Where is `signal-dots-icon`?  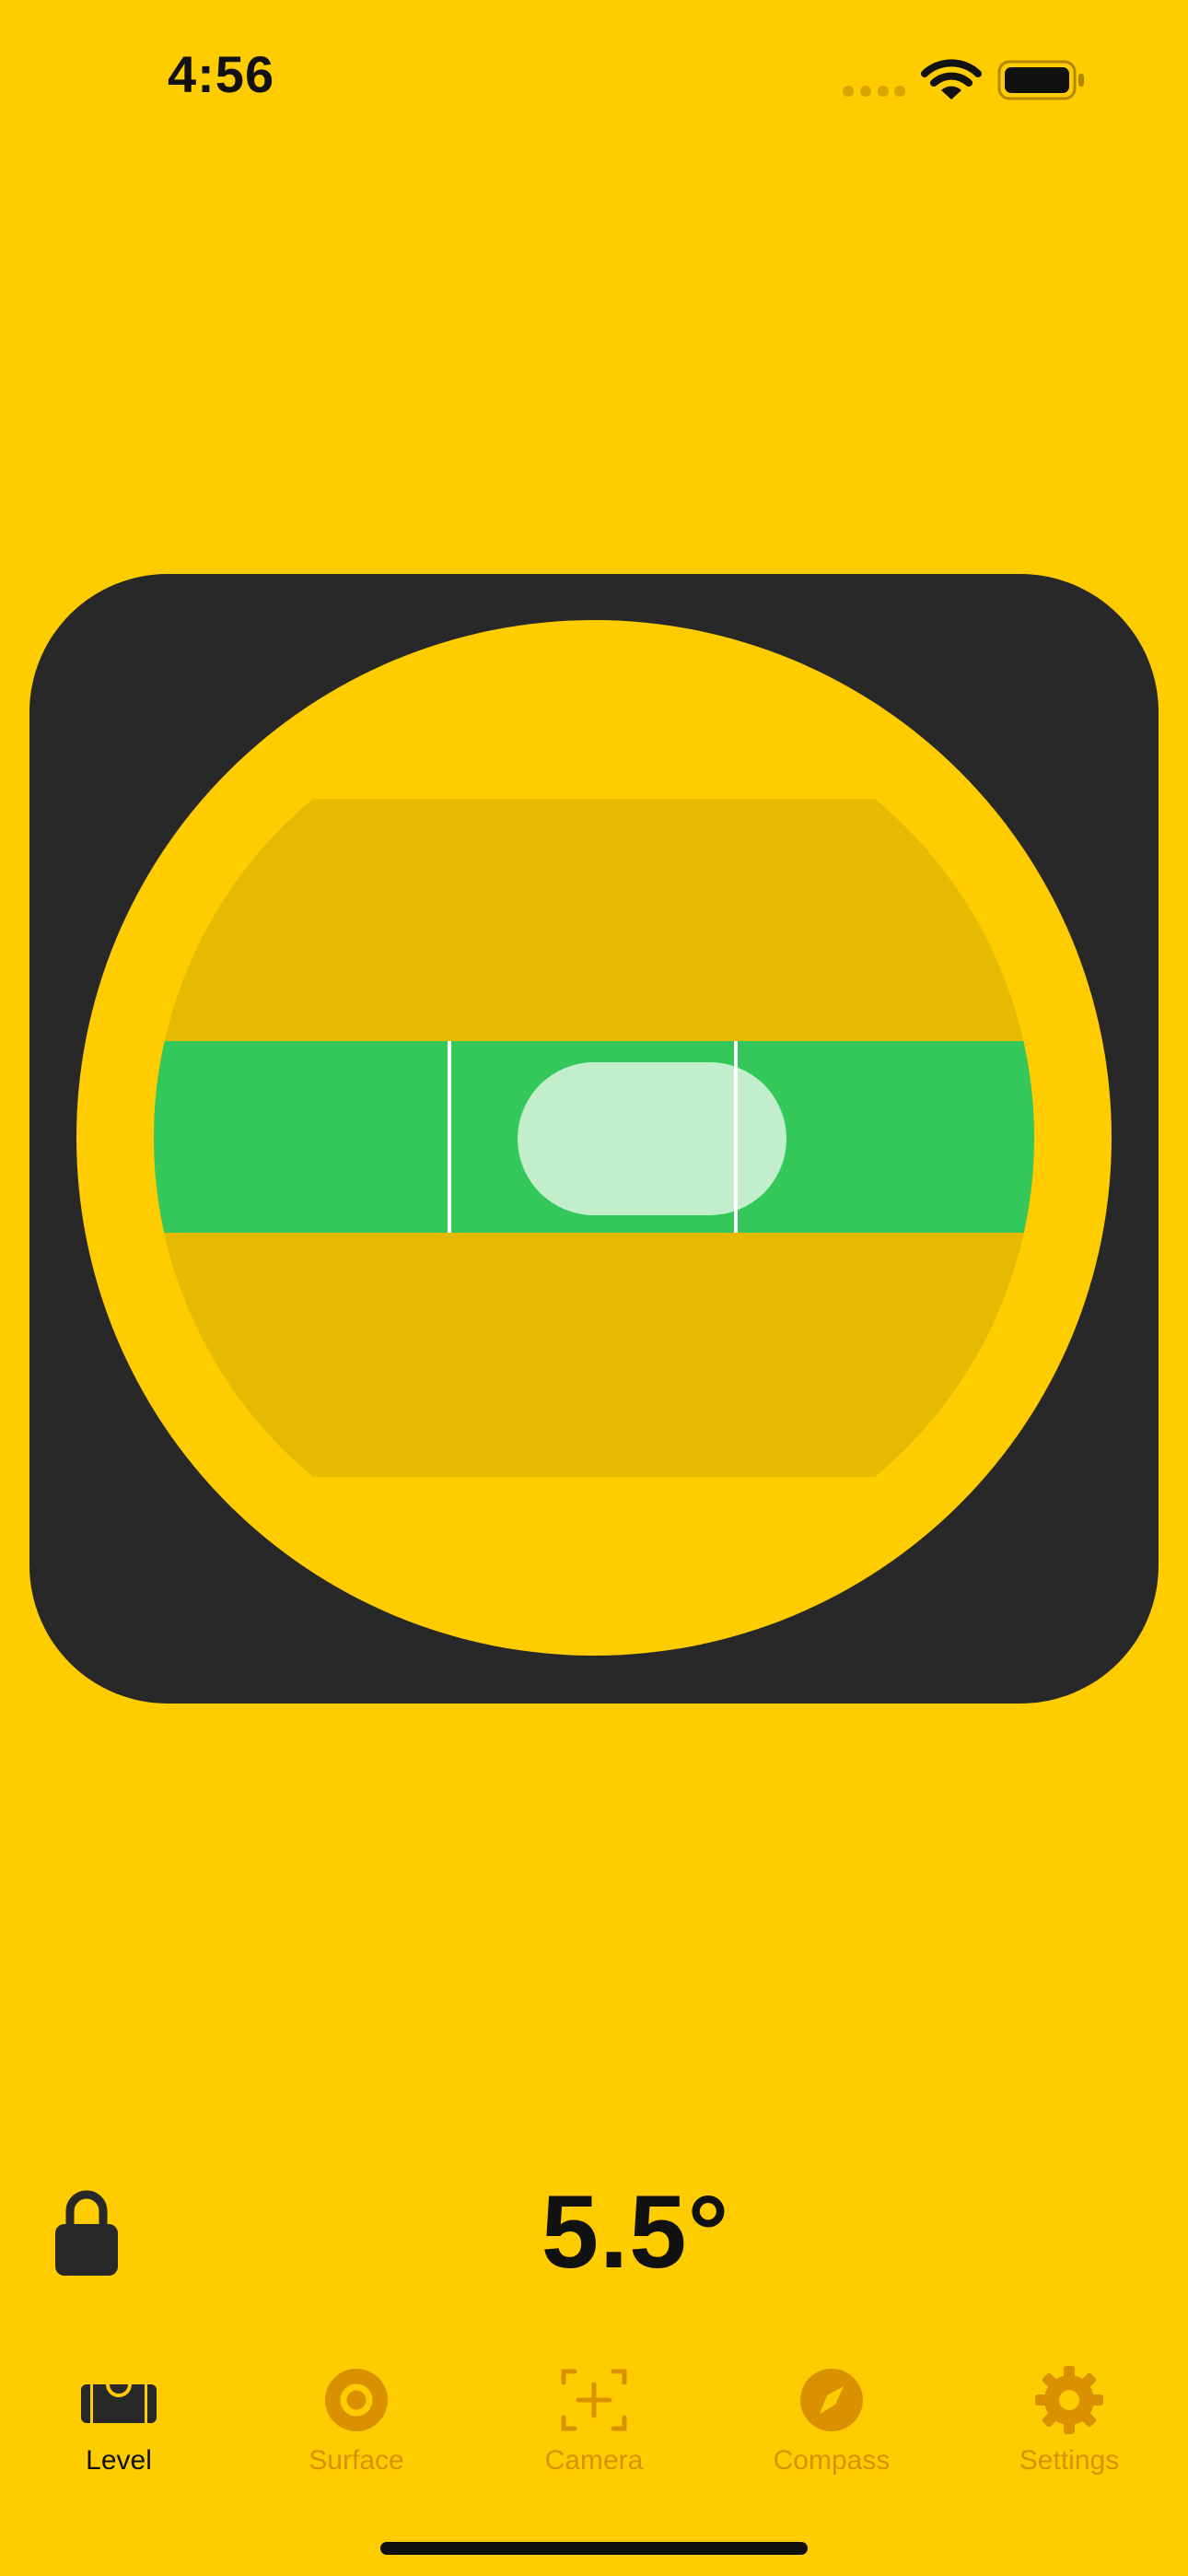 signal-dots-icon is located at coordinates (874, 91).